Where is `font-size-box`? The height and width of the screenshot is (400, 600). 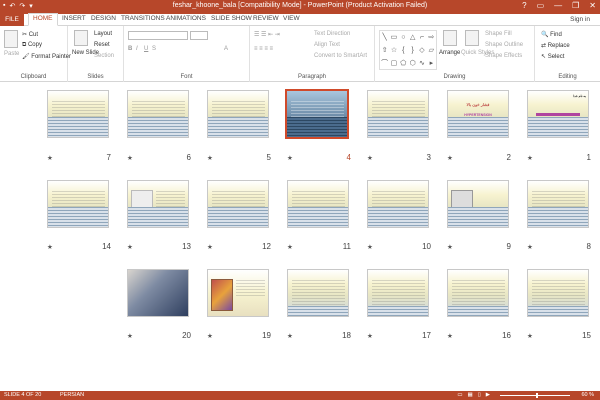 font-size-box is located at coordinates (199, 35).